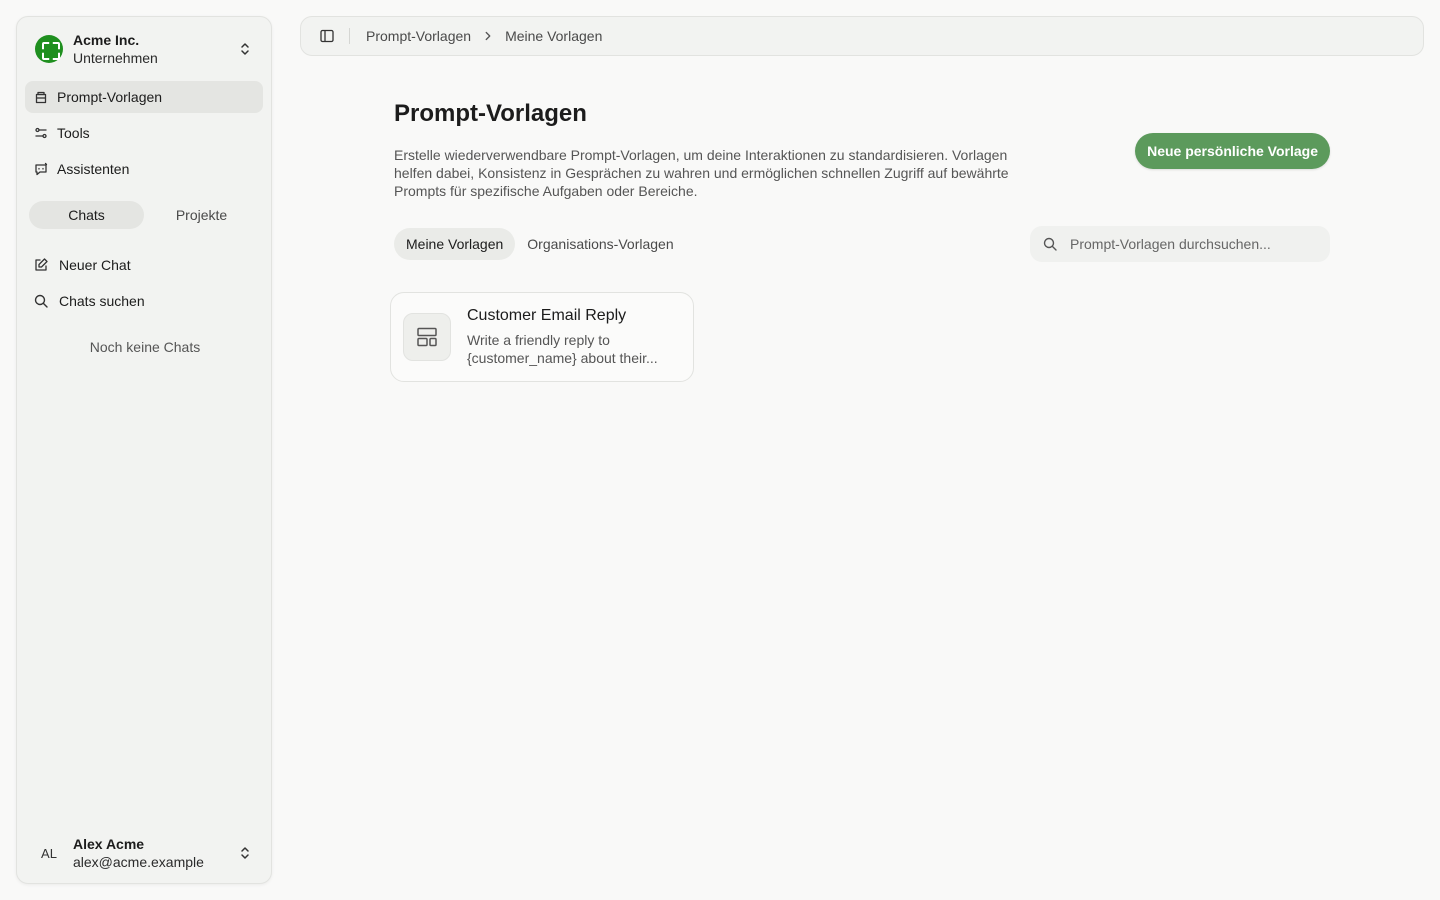 The height and width of the screenshot is (900, 1440). What do you see at coordinates (49, 853) in the screenshot?
I see `avatar: AL` at bounding box center [49, 853].